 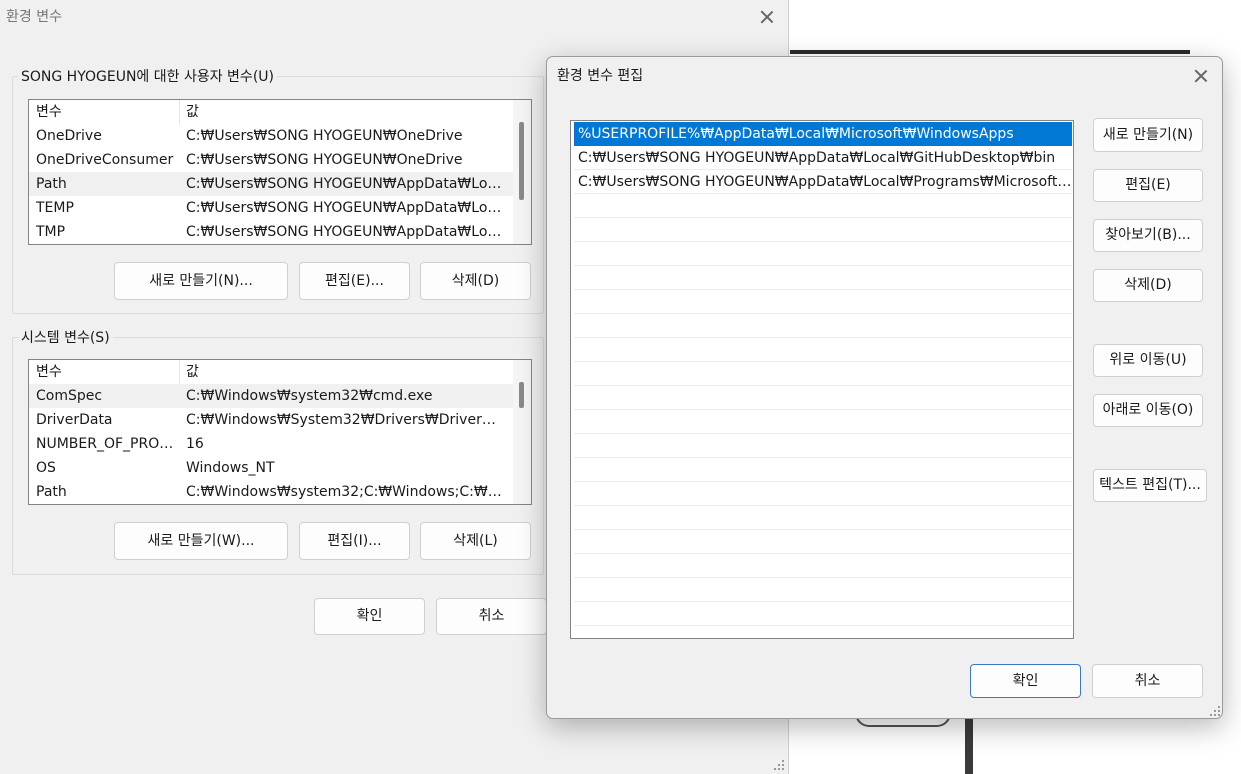 I want to click on move-down-button: 아래로 이동(O), so click(x=1148, y=410).